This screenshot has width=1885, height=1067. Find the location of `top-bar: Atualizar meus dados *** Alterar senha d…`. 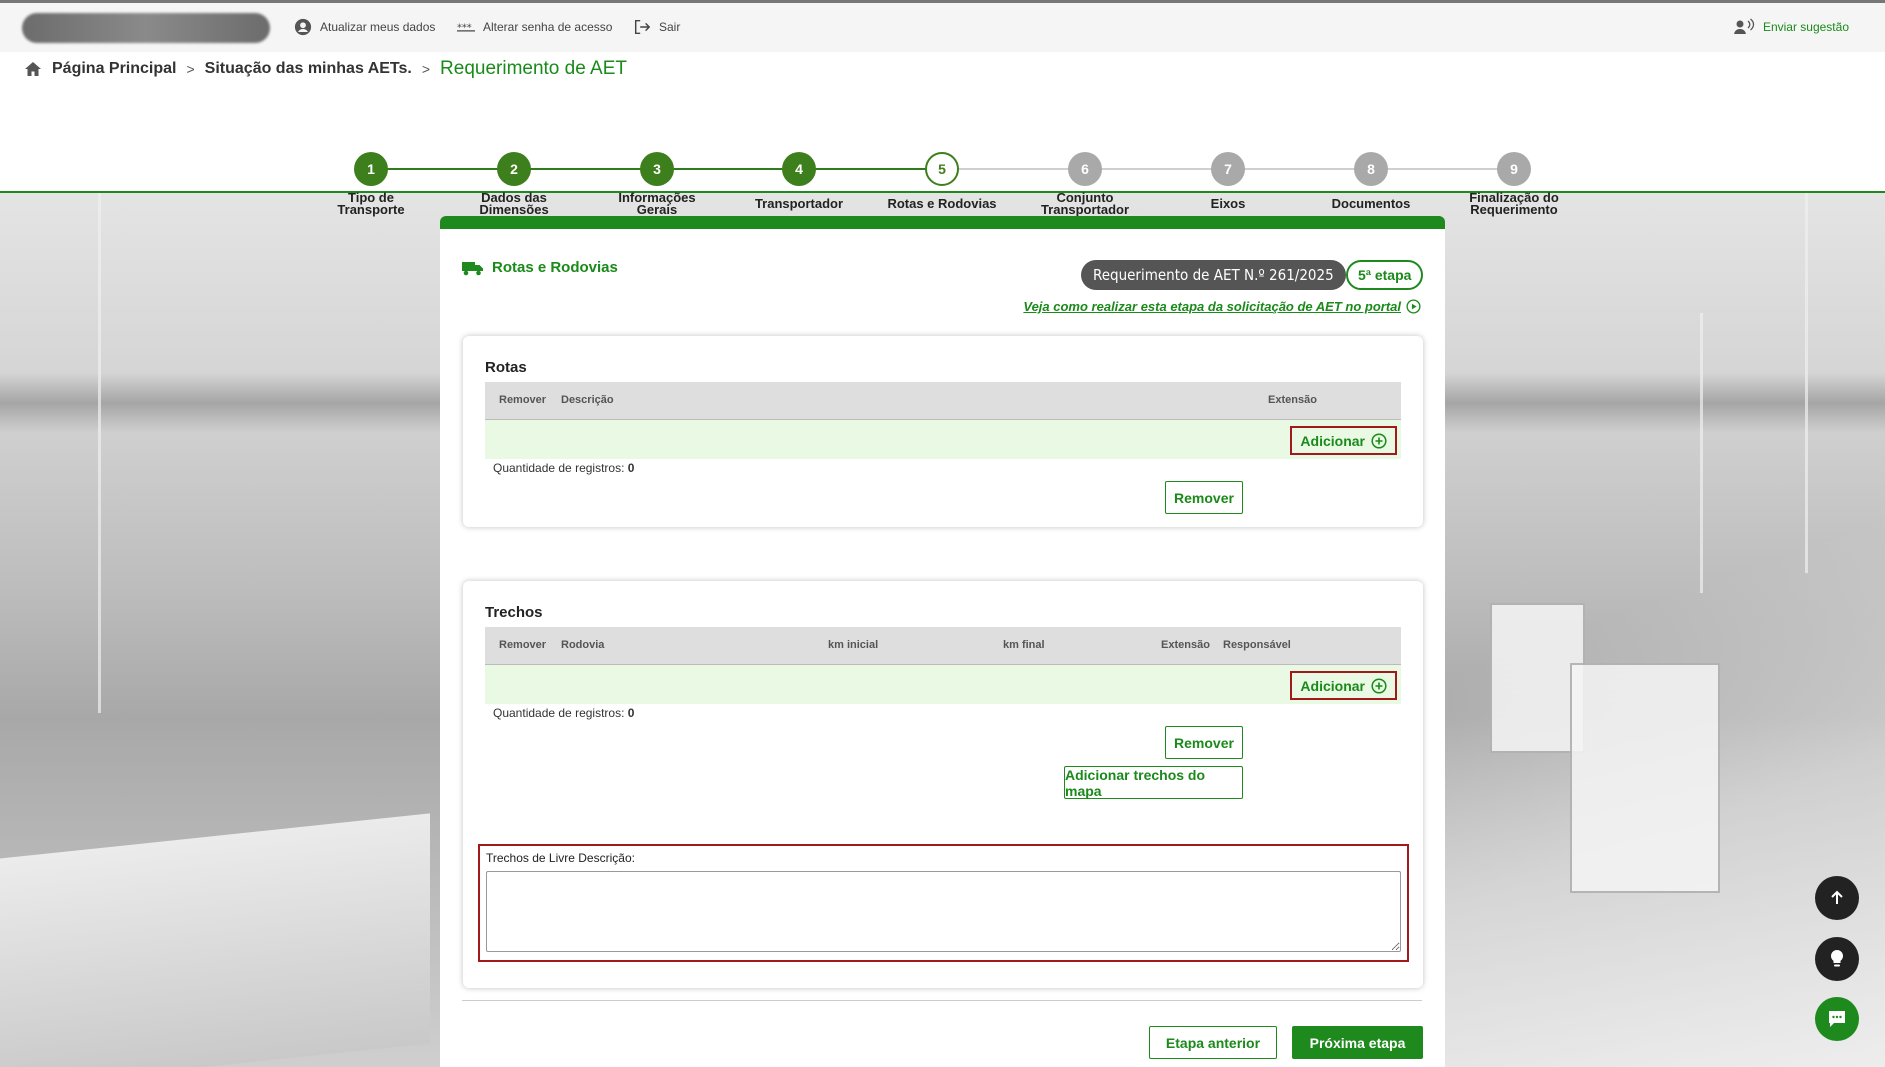

top-bar: Atualizar meus dados *** Alterar senha d… is located at coordinates (942, 26).